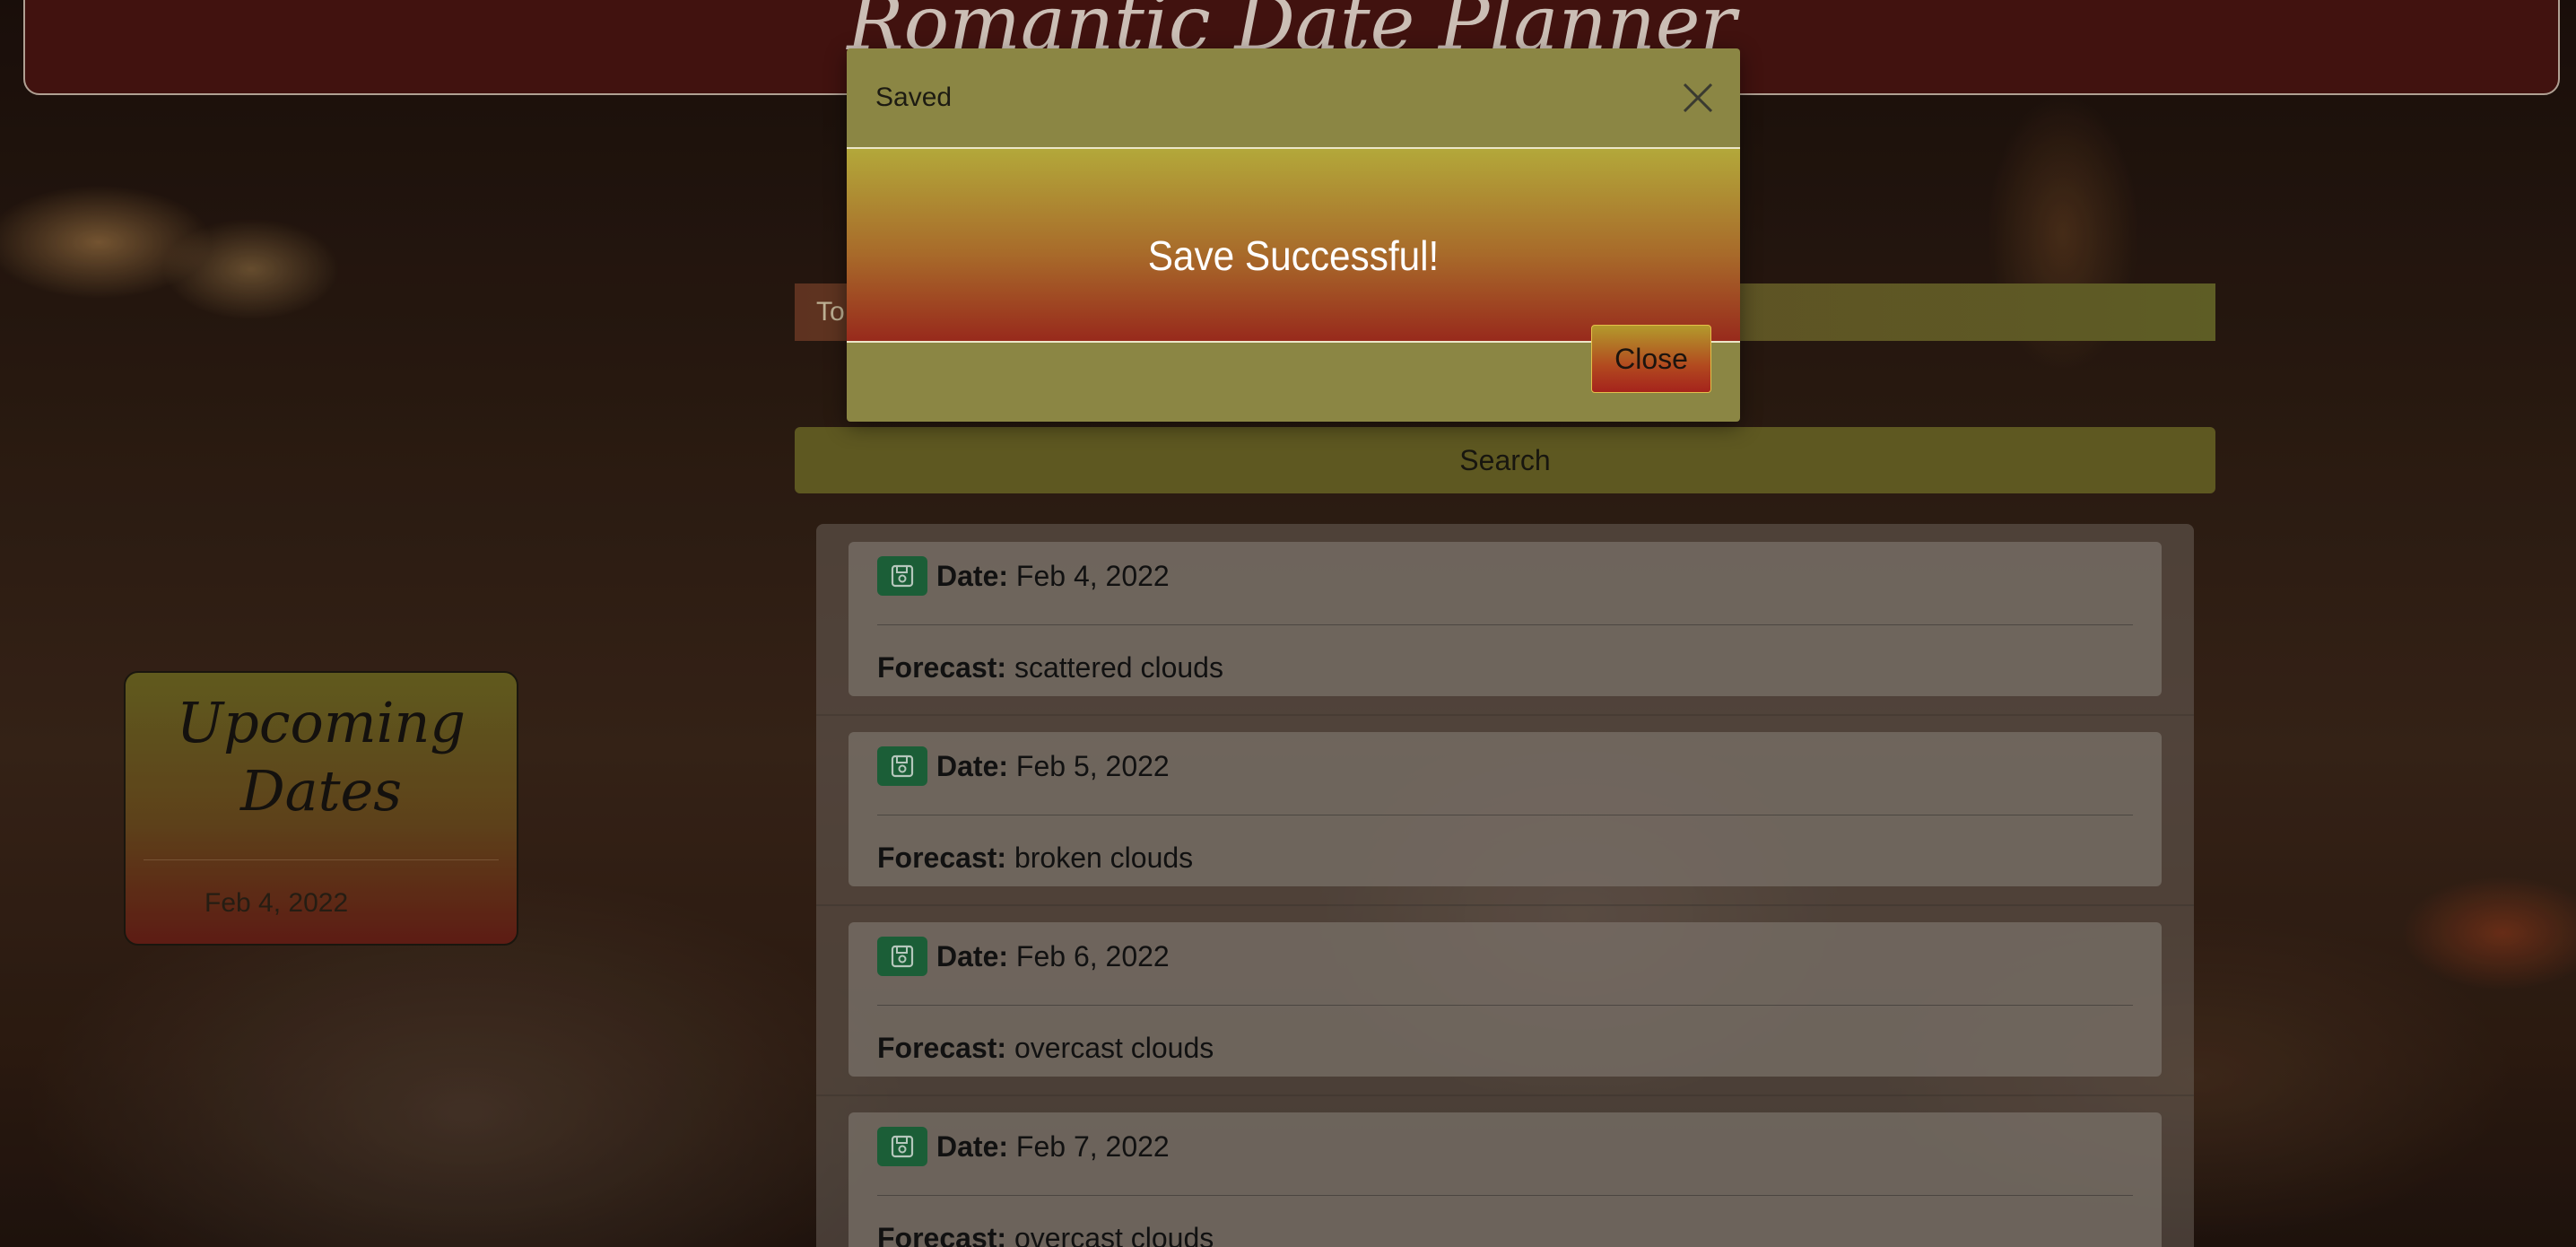 This screenshot has width=2576, height=1247. I want to click on close-icon, so click(1698, 98).